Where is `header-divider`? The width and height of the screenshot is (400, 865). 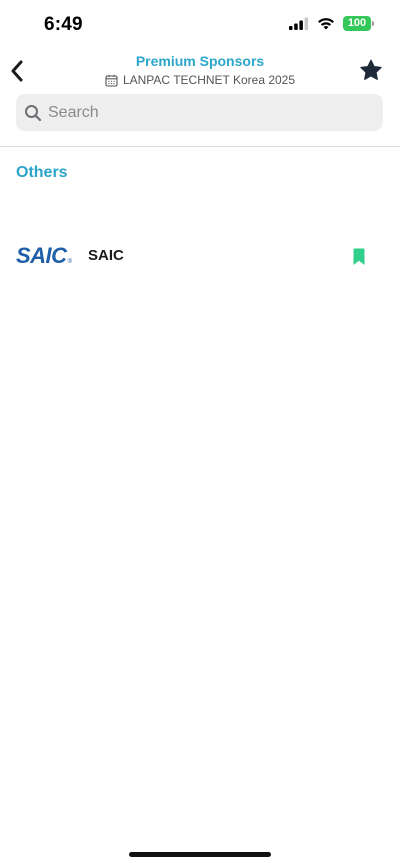
header-divider is located at coordinates (200, 146).